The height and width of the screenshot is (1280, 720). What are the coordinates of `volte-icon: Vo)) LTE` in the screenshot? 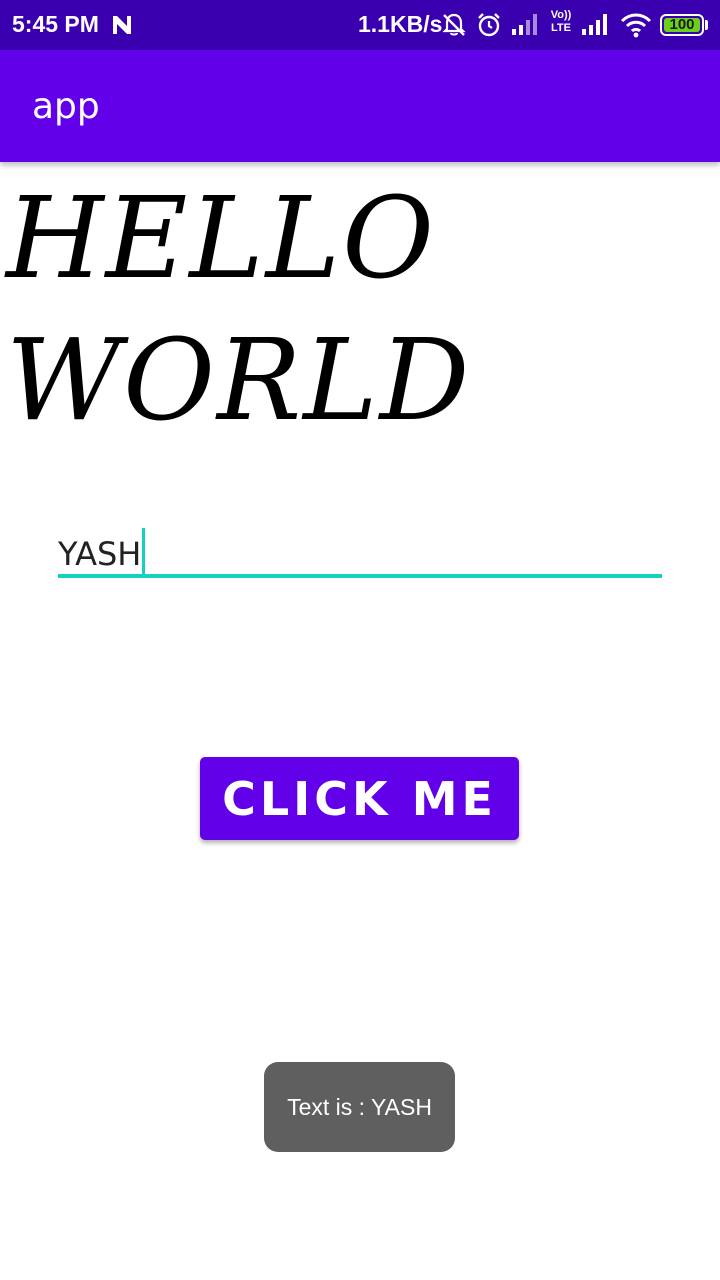 It's located at (561, 22).